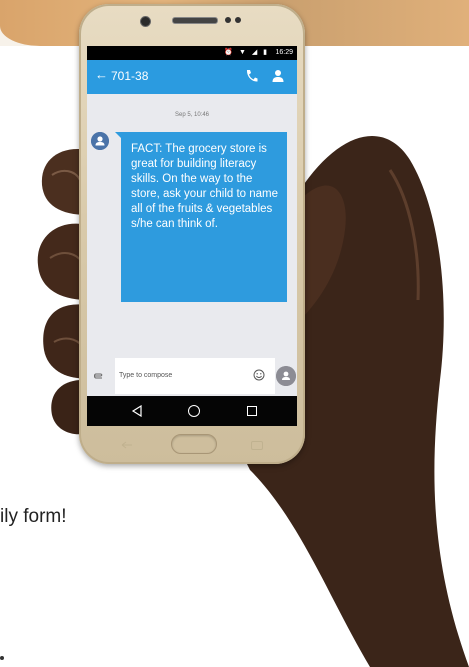 The image size is (469, 667). I want to click on send-icon, so click(286, 376).